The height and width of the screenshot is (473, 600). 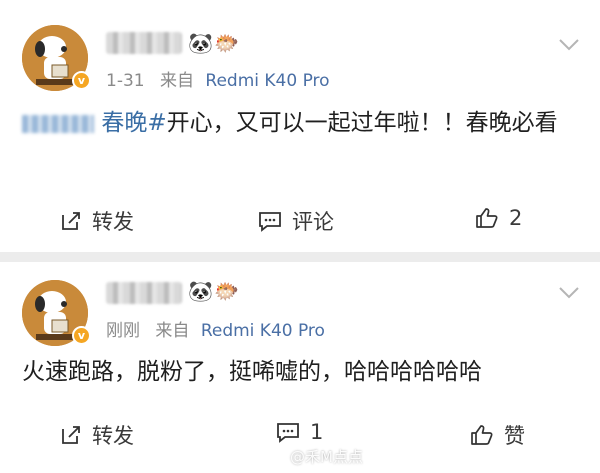 I want to click on topic-blurred-part, so click(x=58, y=123).